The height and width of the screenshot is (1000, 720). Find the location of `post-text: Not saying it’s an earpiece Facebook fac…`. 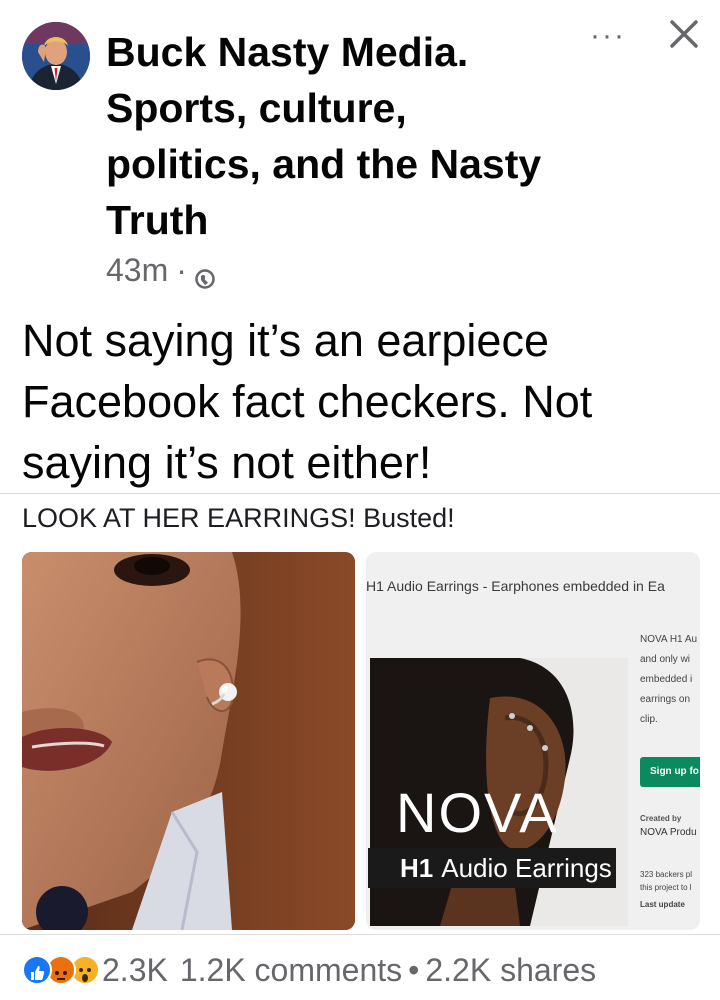

post-text: Not saying it’s an earpiece Facebook fac… is located at coordinates (307, 401).